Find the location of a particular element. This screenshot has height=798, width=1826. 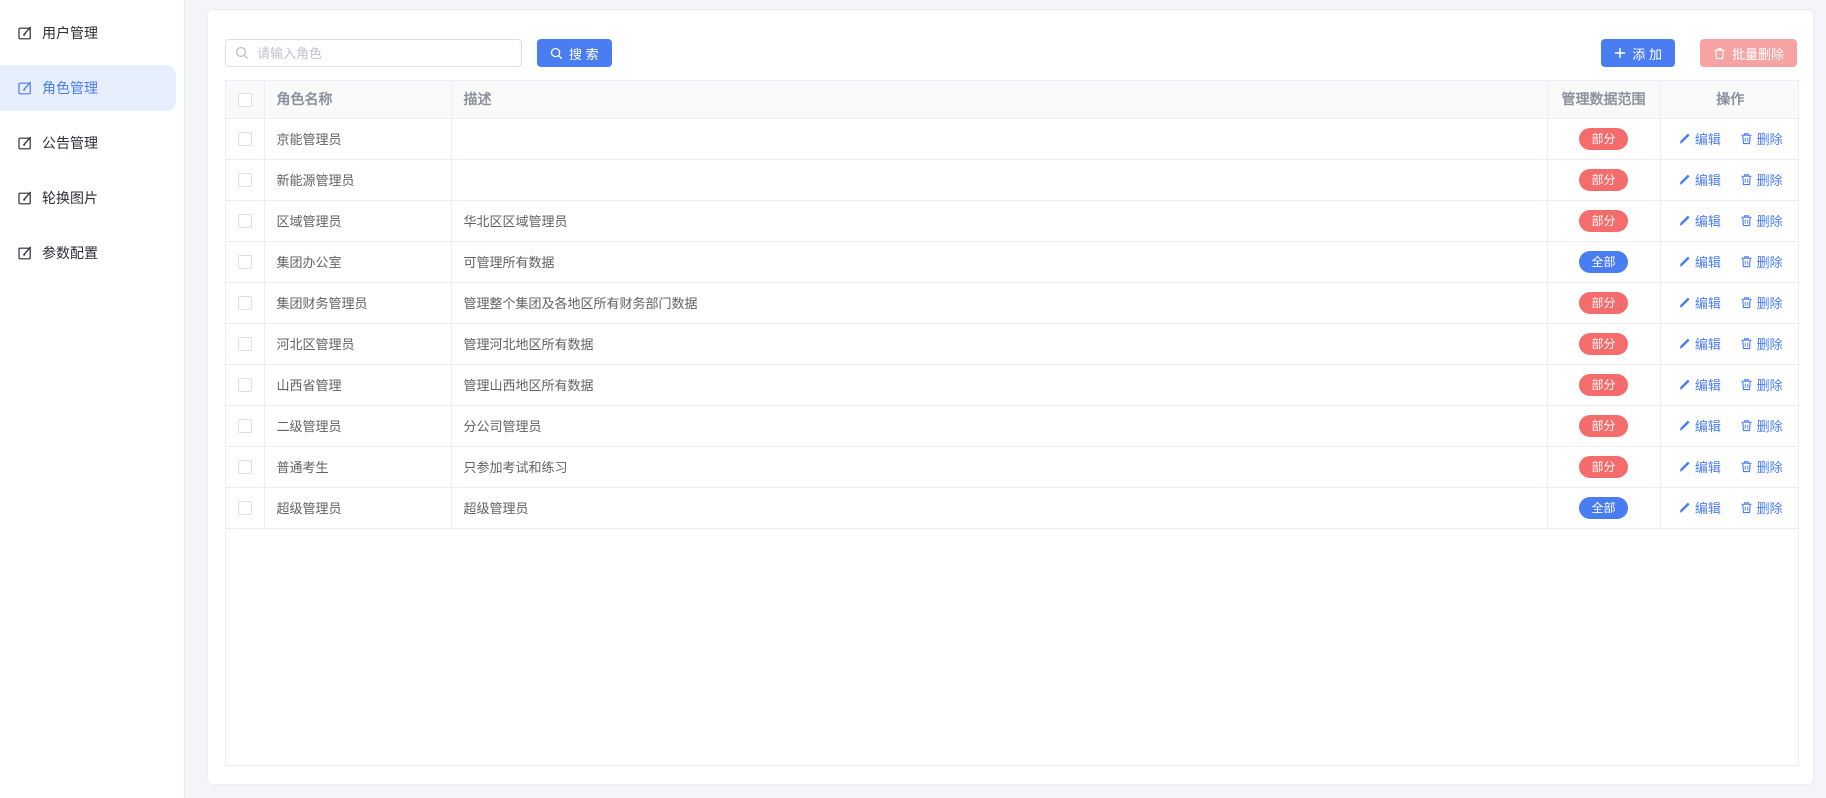

table-row: 集团财务管理员 管理整个集团及各地区所有财务部门数据 部分 编辑 删除 is located at coordinates (1012, 303).